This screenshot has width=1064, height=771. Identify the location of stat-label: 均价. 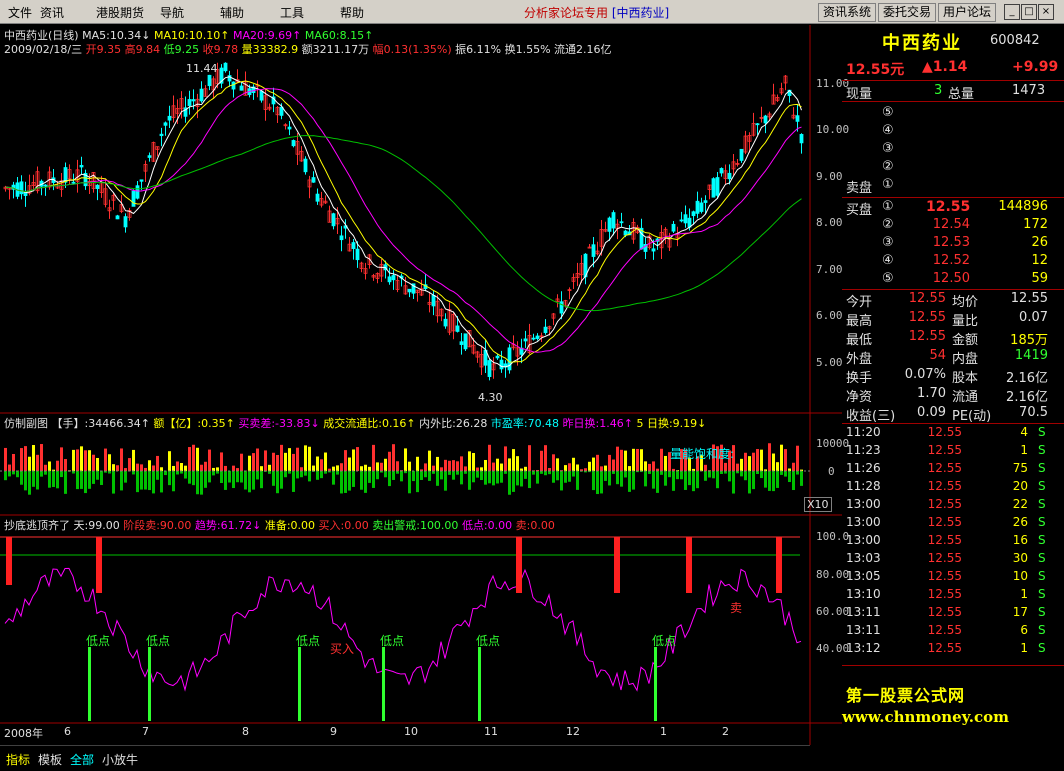
(965, 302).